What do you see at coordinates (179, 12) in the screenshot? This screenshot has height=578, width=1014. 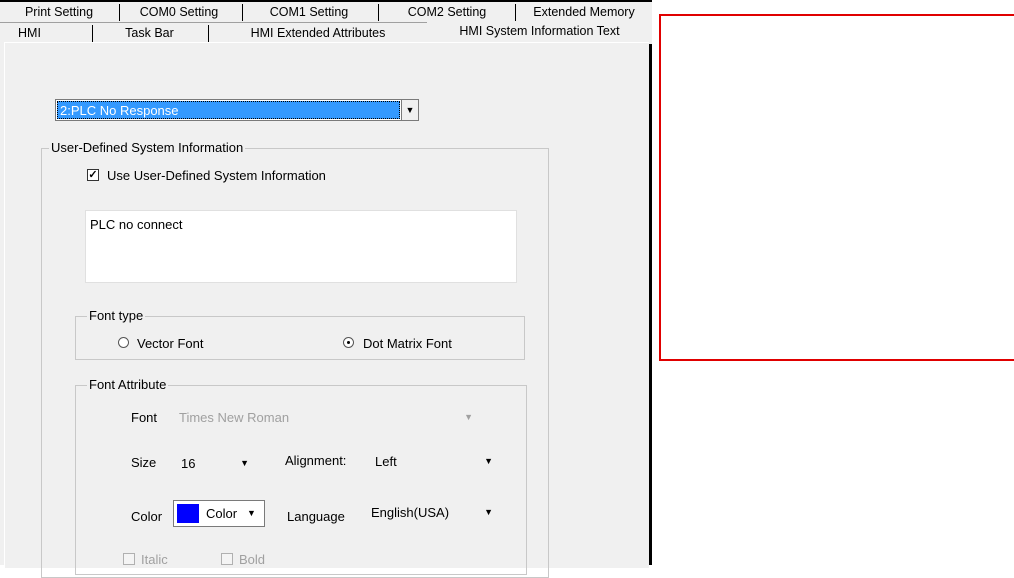 I see `tab-com0-setting: COM0 Setting` at bounding box center [179, 12].